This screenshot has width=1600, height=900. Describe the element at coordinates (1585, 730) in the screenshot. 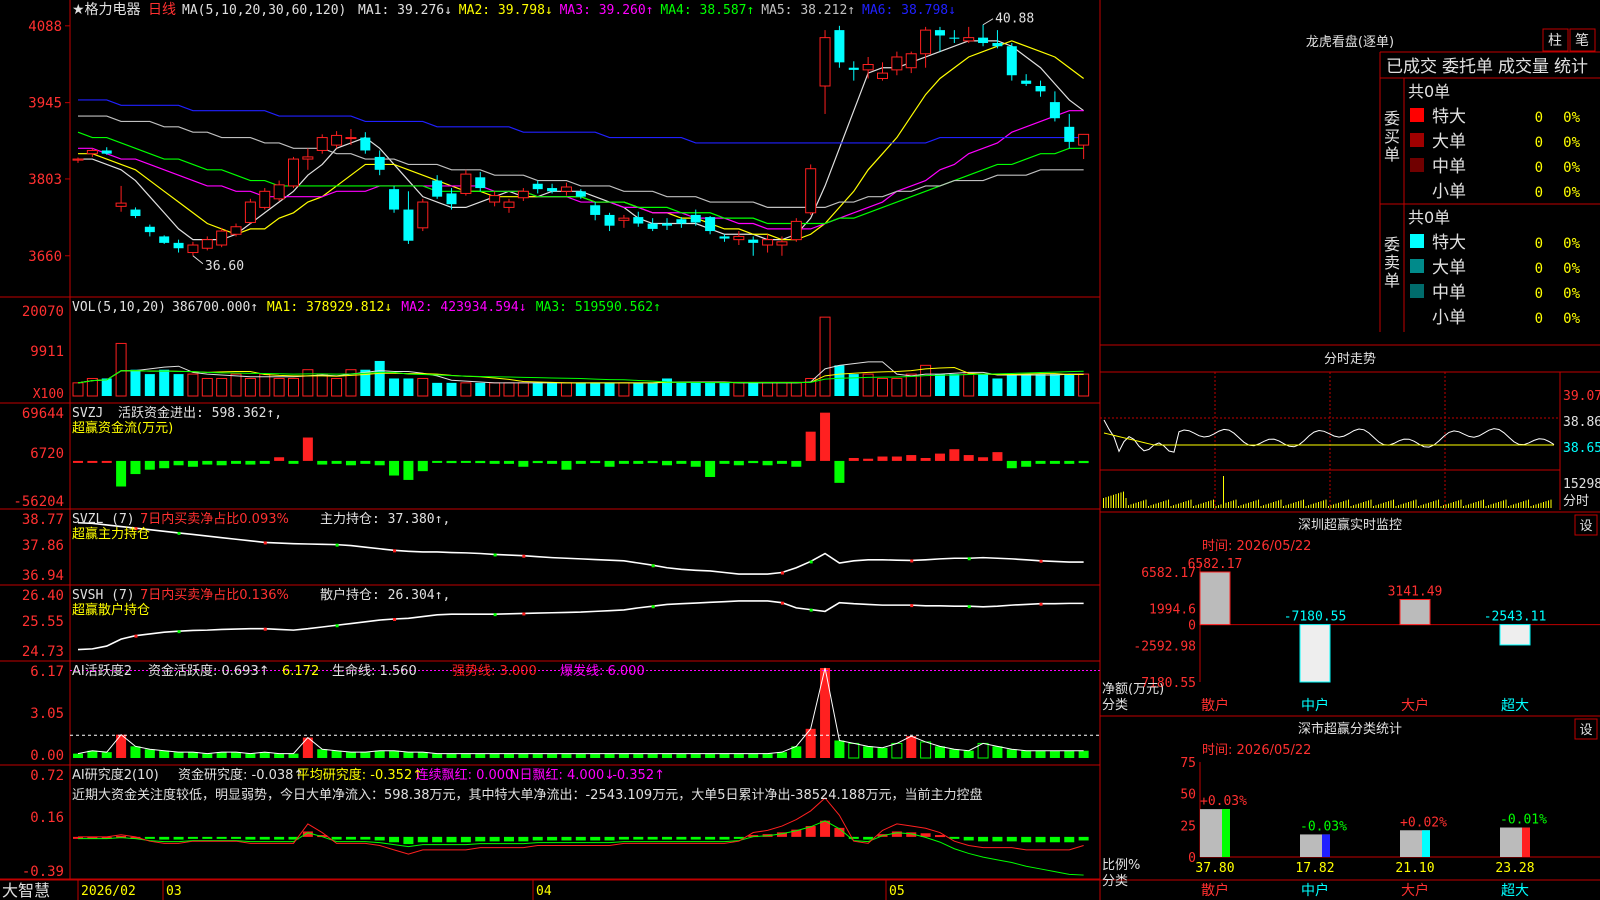

I see `classify-settings-button: 设` at that location.